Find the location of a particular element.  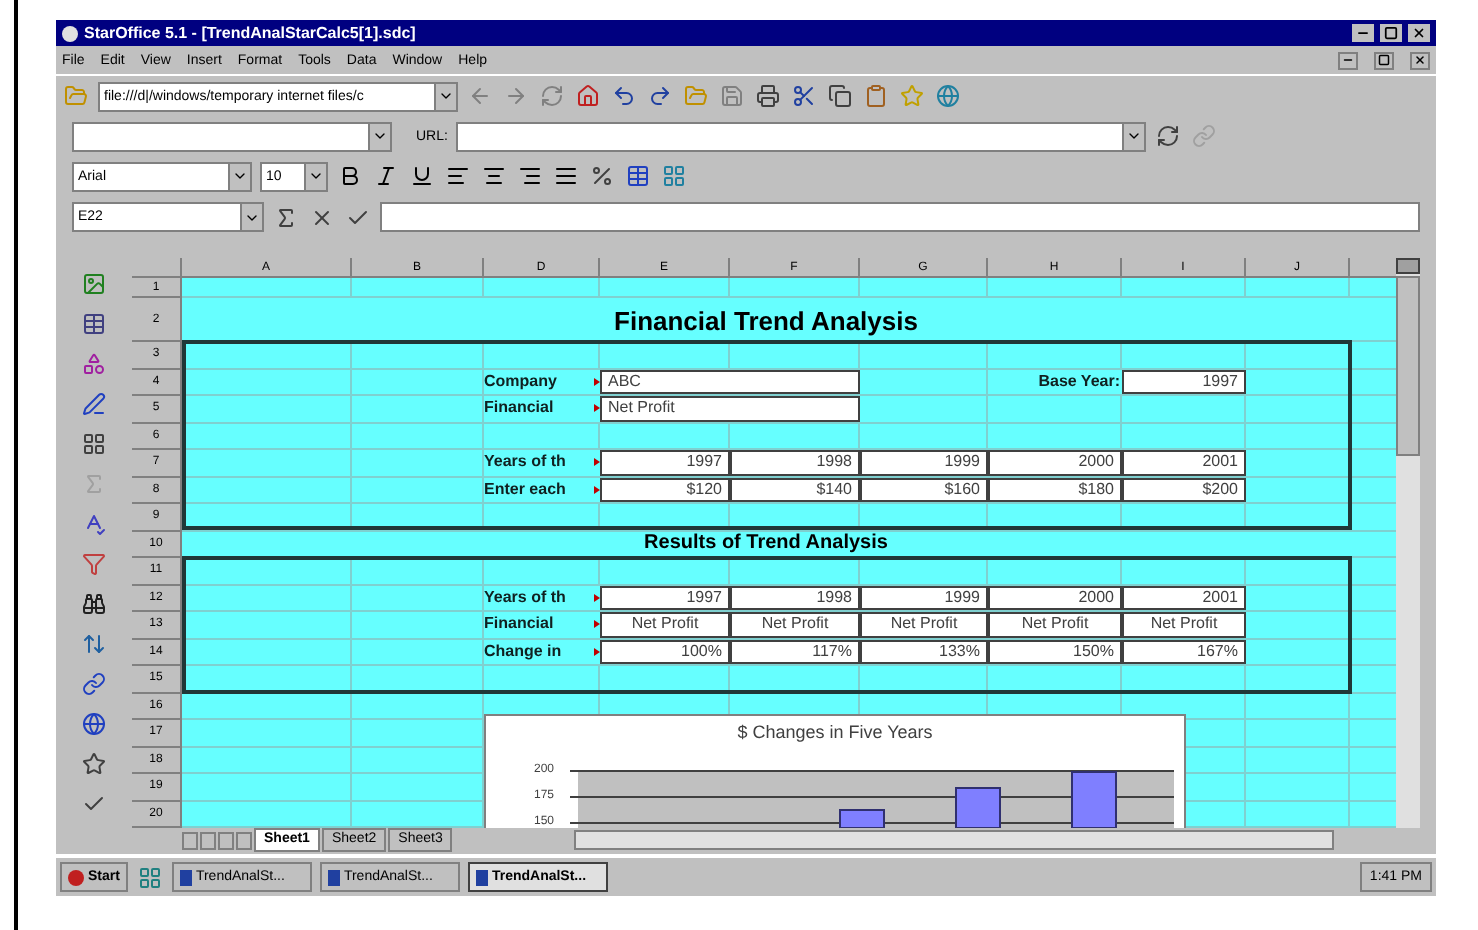

row-label: Enter each is located at coordinates (526, 489).